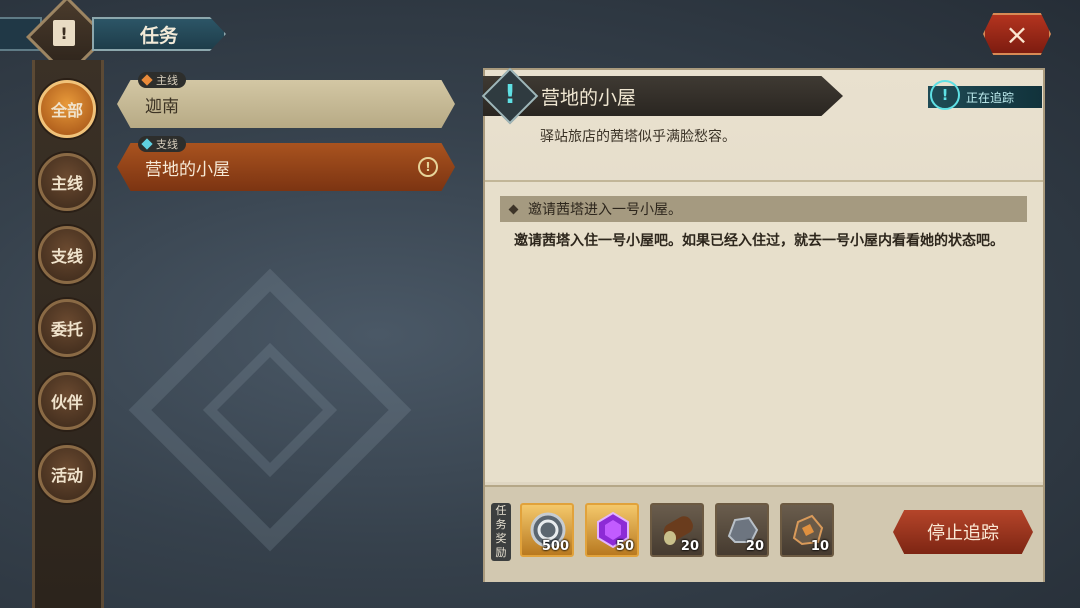  I want to click on quest-tag-label: 主线, so click(167, 80).